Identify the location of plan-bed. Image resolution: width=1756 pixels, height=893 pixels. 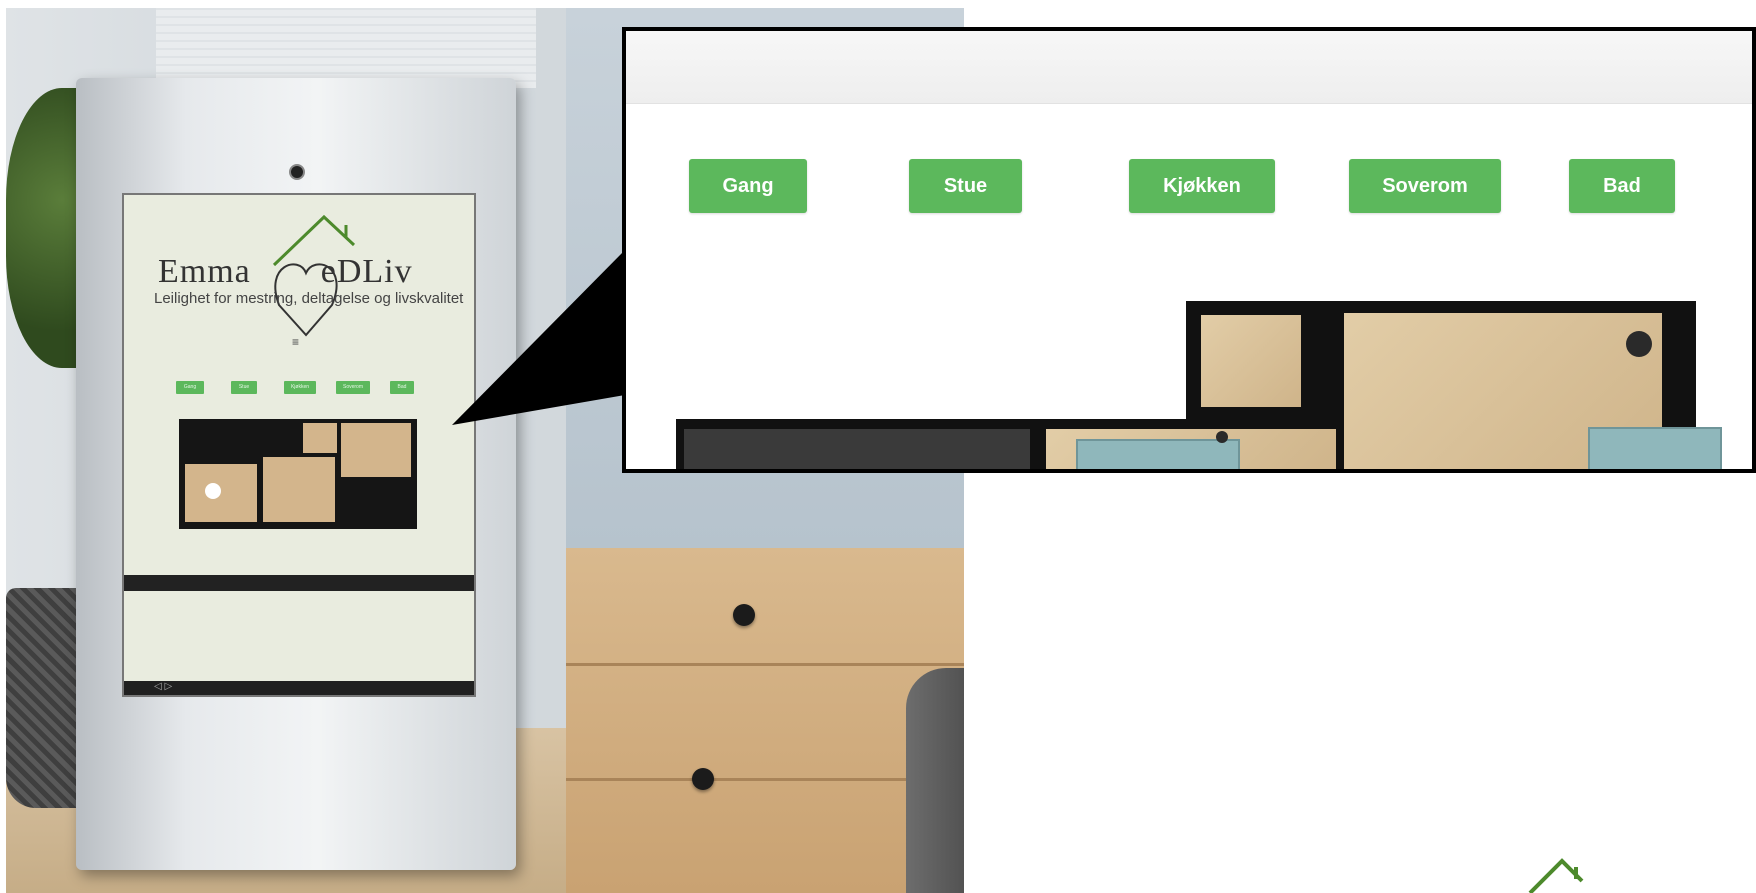
(1655, 448).